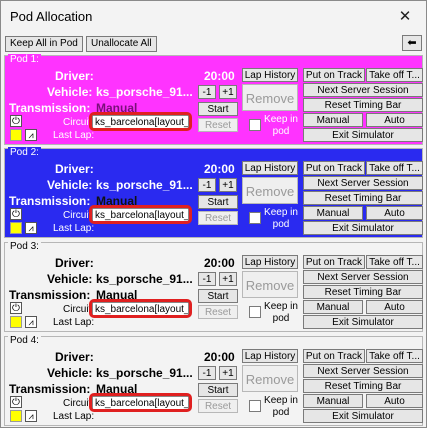  I want to click on pod-label: Pod 3:, so click(24, 246).